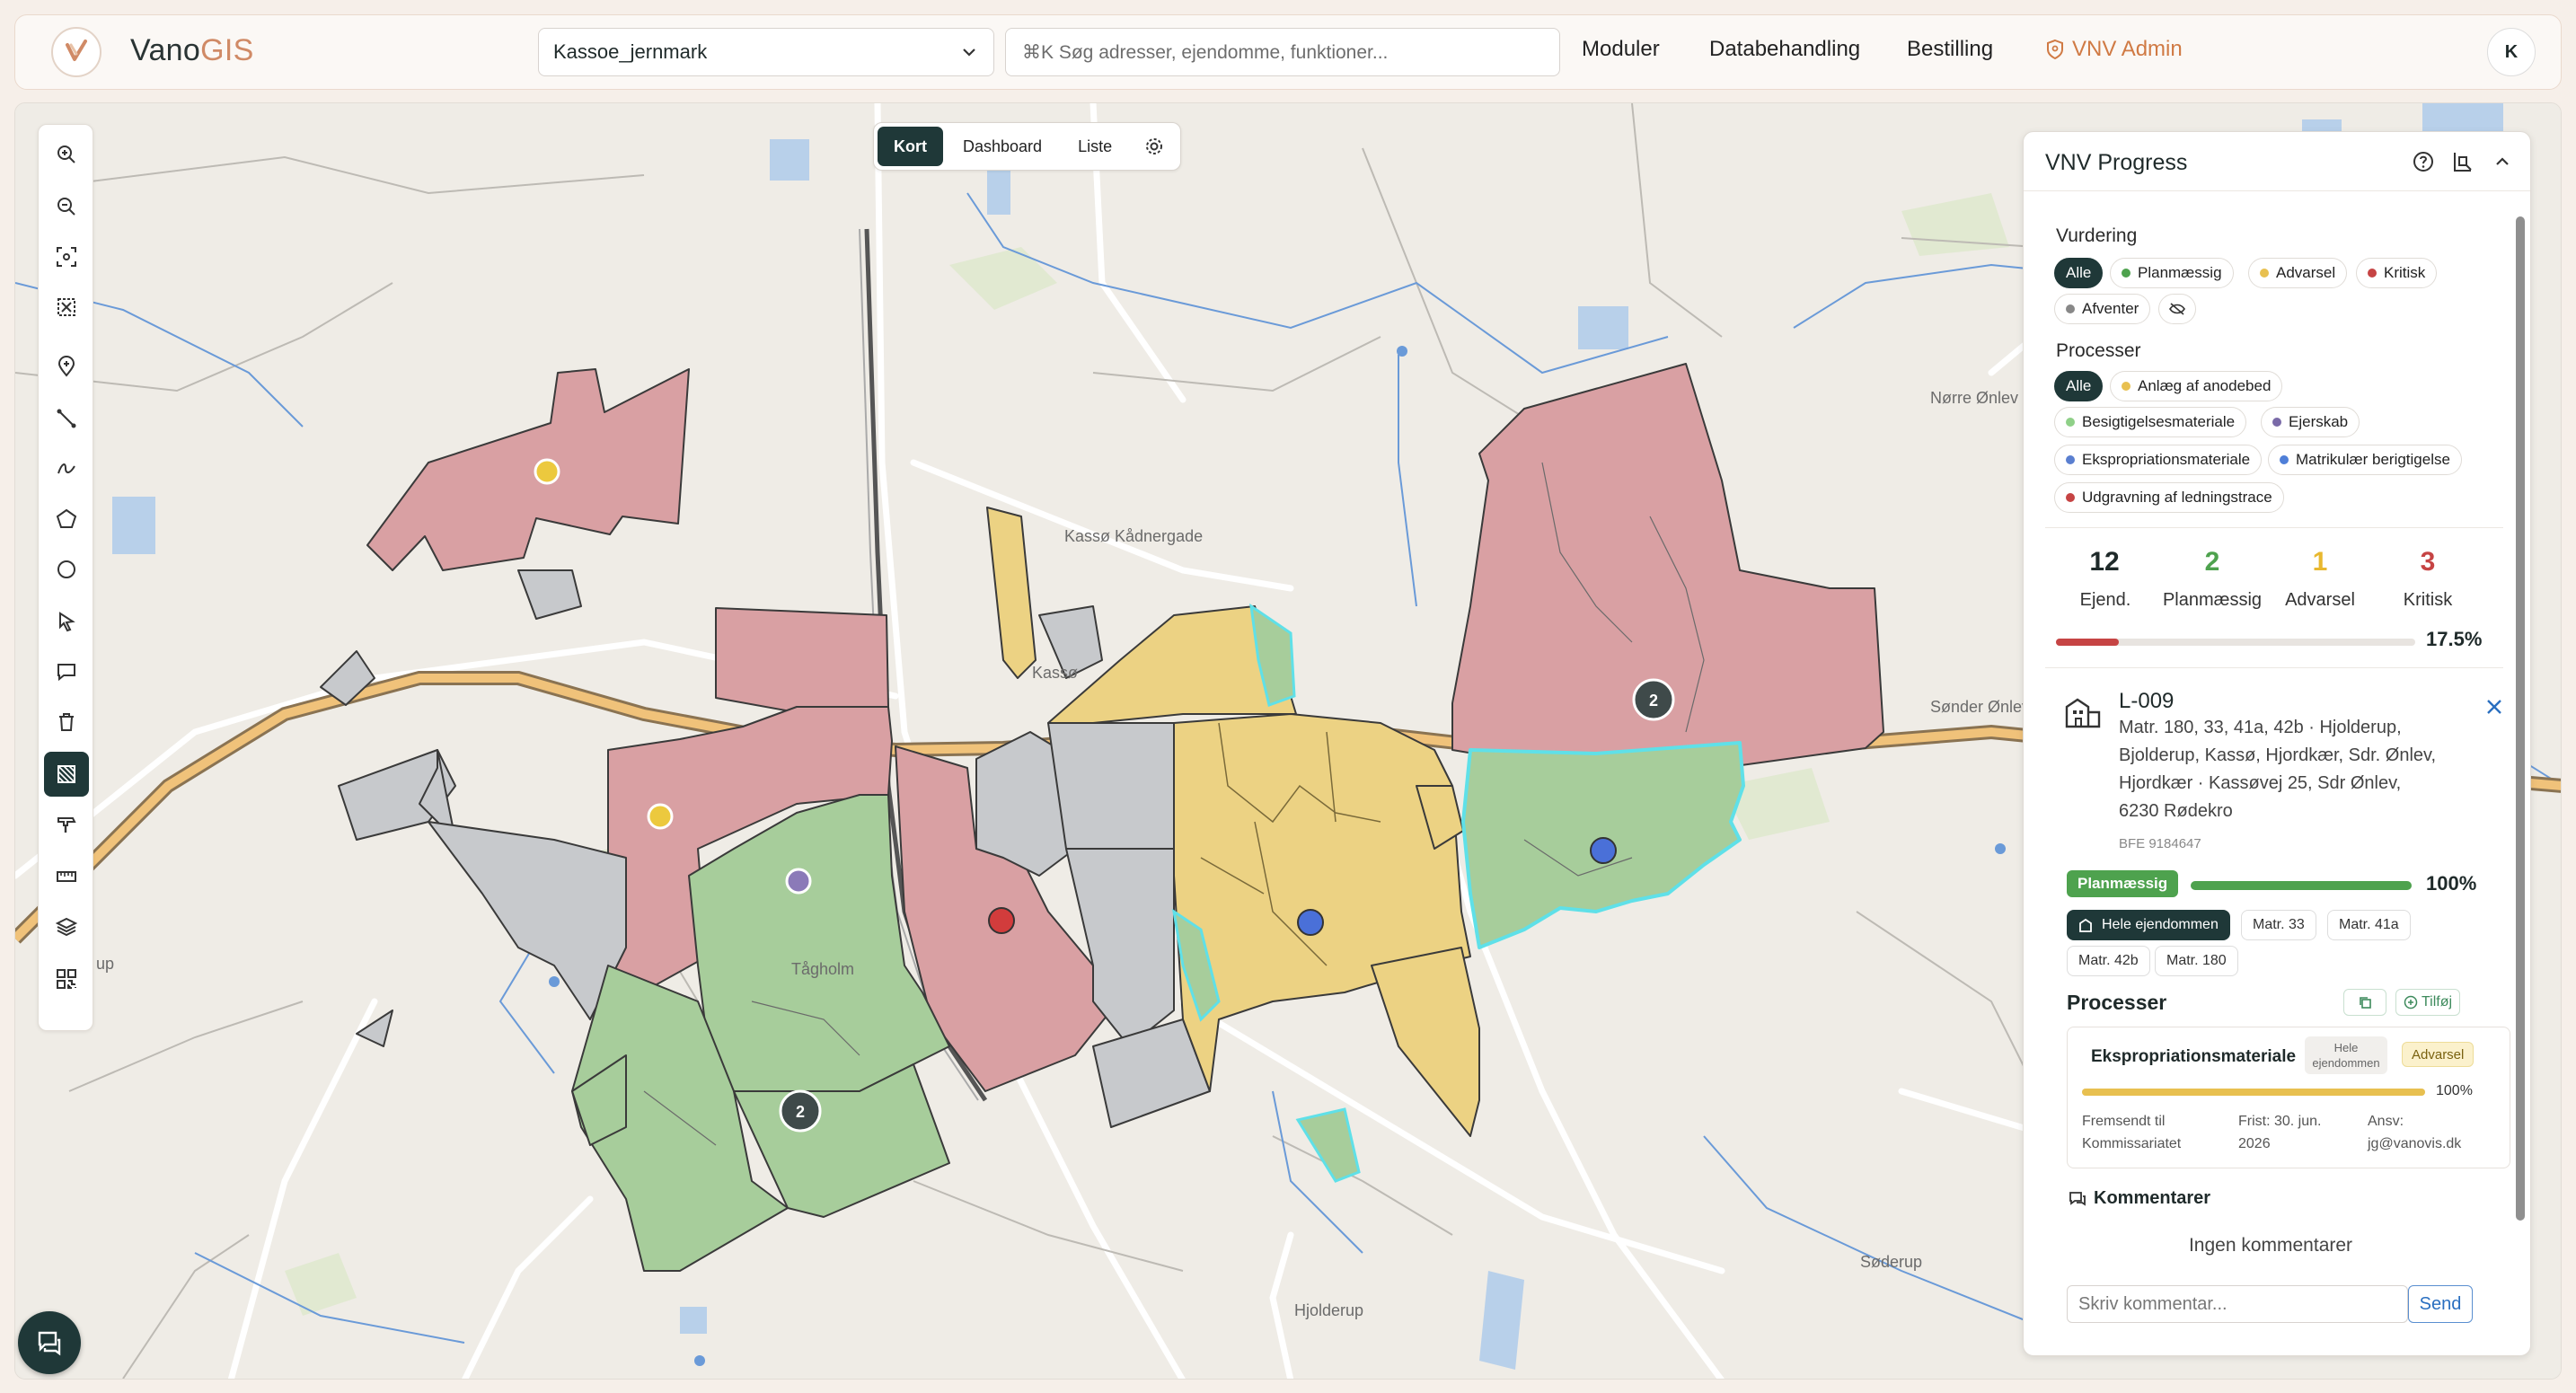 The height and width of the screenshot is (1393, 2576). Describe the element at coordinates (66, 307) in the screenshot. I see `clear-selection-icon` at that location.